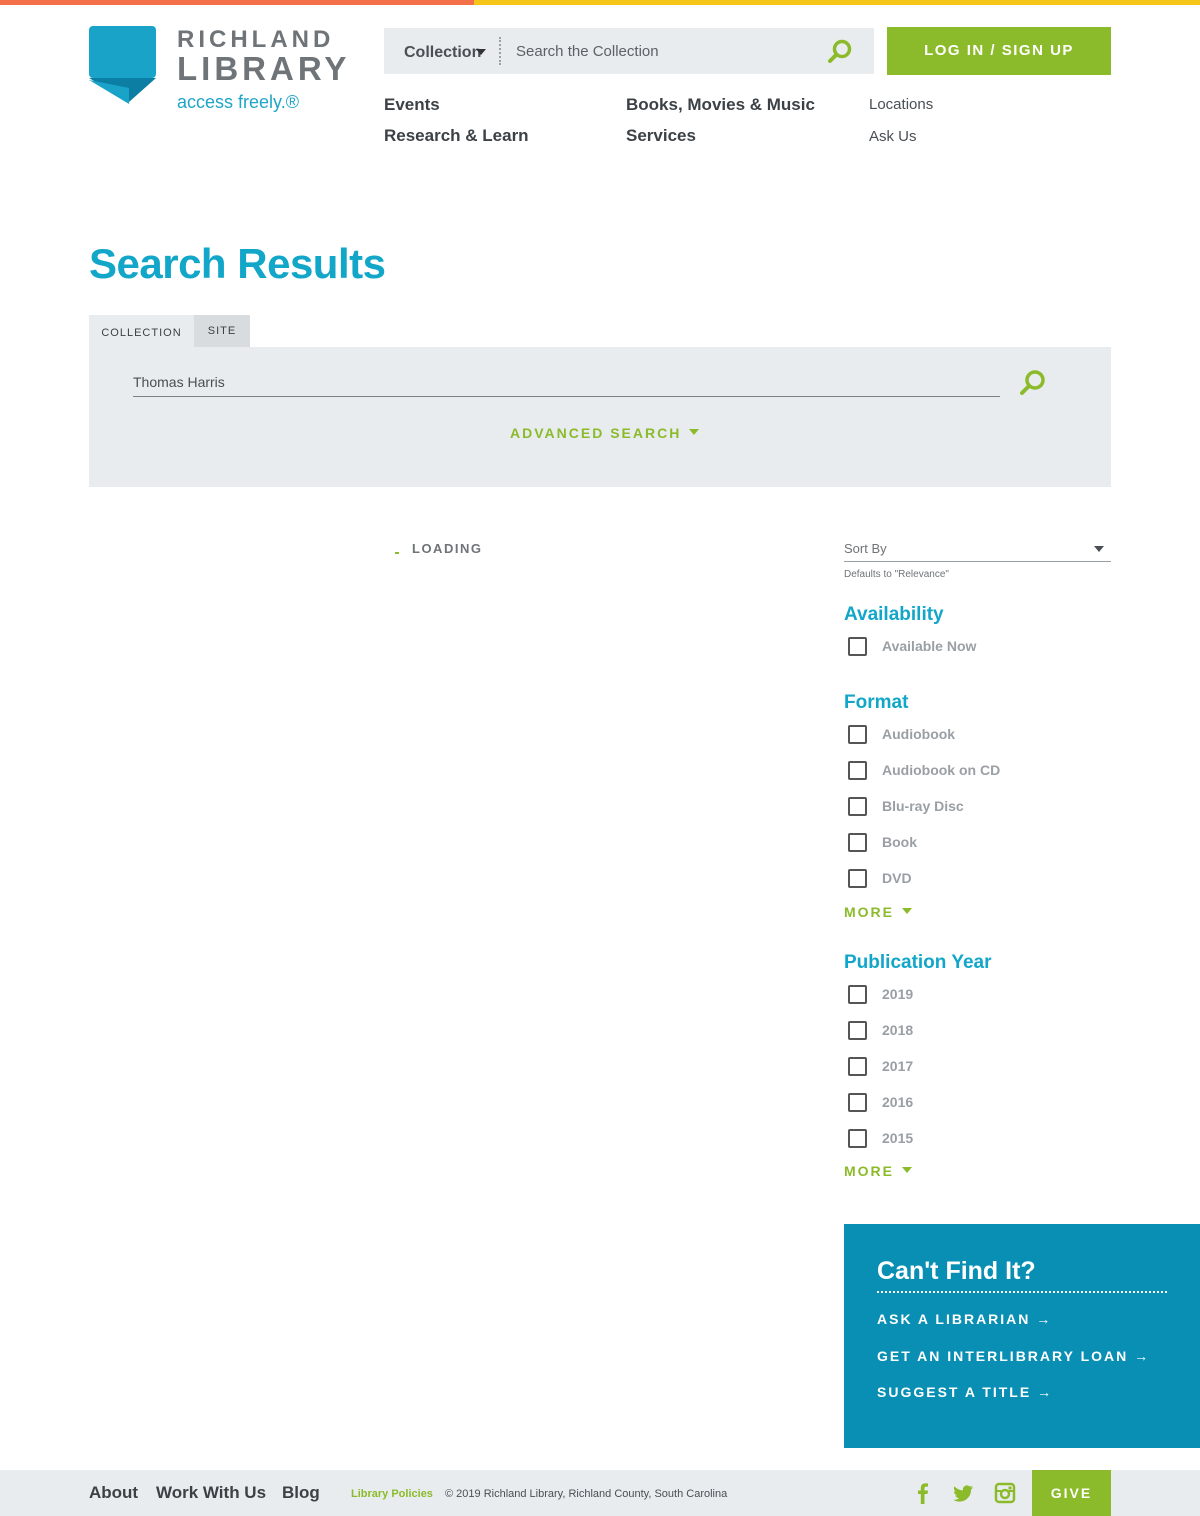 The width and height of the screenshot is (1200, 1516). I want to click on give-button: GIVE, so click(1071, 1493).